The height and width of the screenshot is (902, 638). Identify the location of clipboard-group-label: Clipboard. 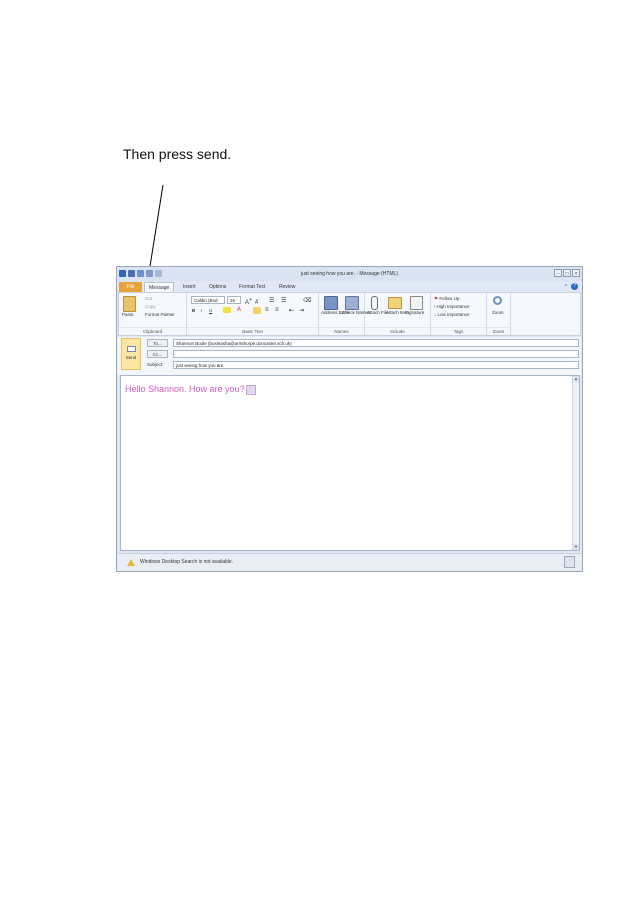
(152, 331).